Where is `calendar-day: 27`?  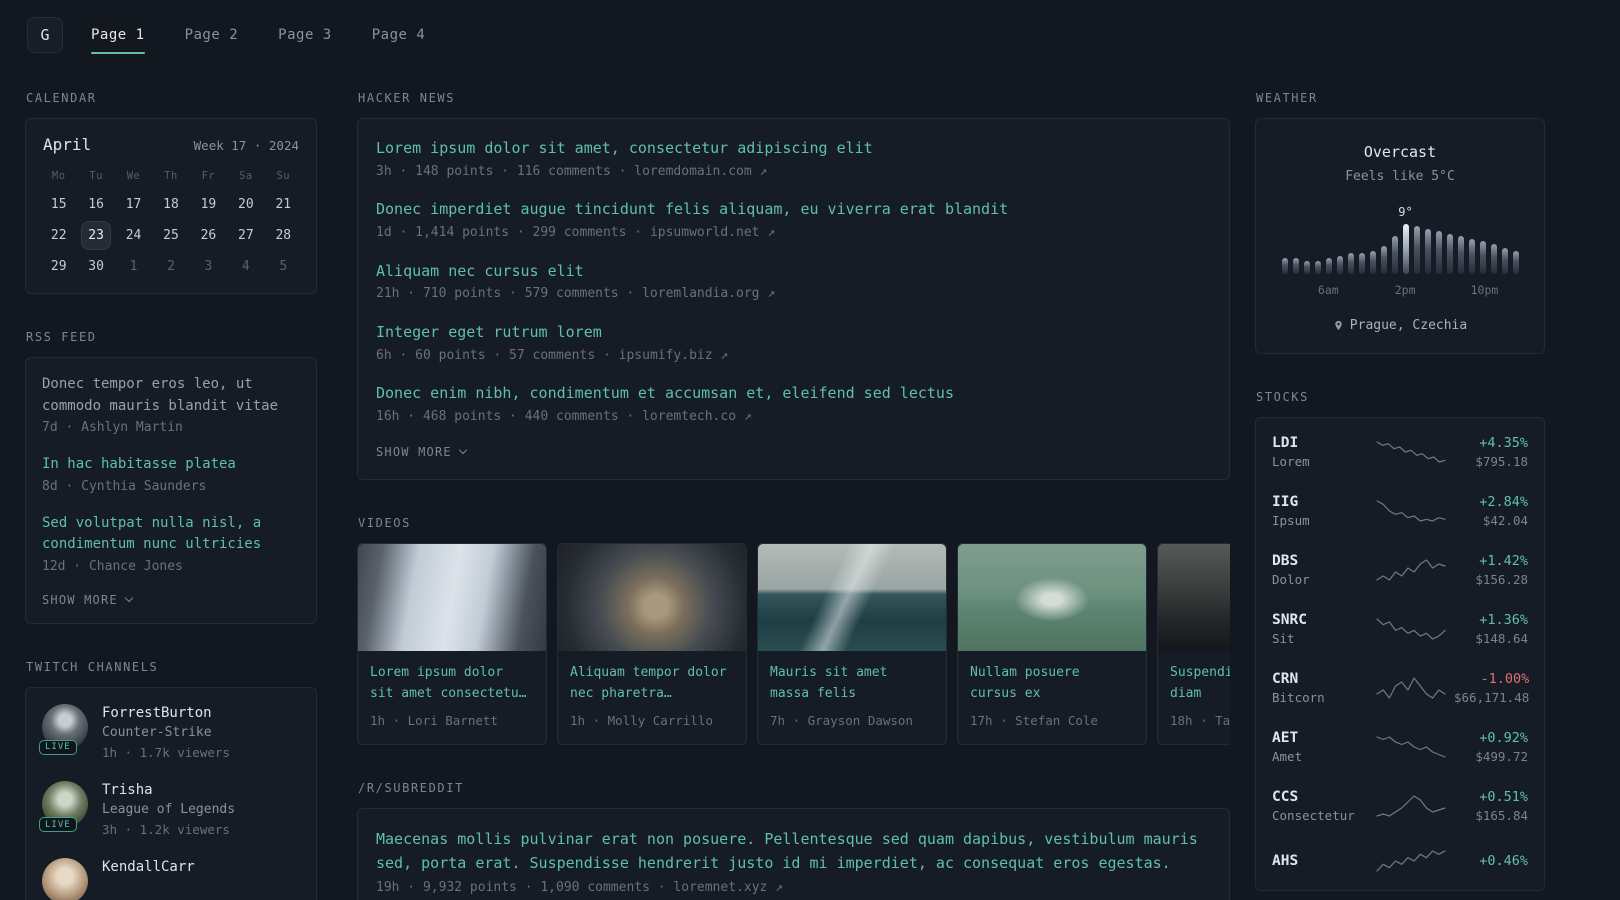 calendar-day: 27 is located at coordinates (246, 235).